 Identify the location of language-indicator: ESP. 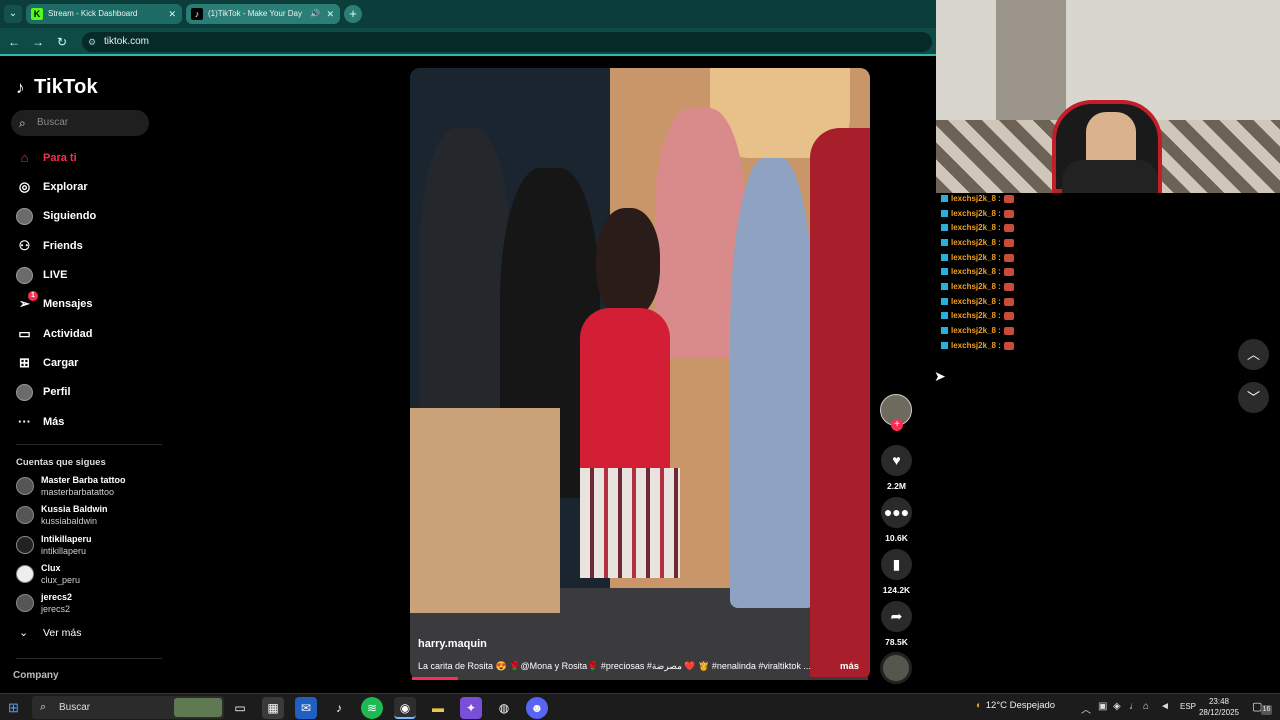
(1188, 706).